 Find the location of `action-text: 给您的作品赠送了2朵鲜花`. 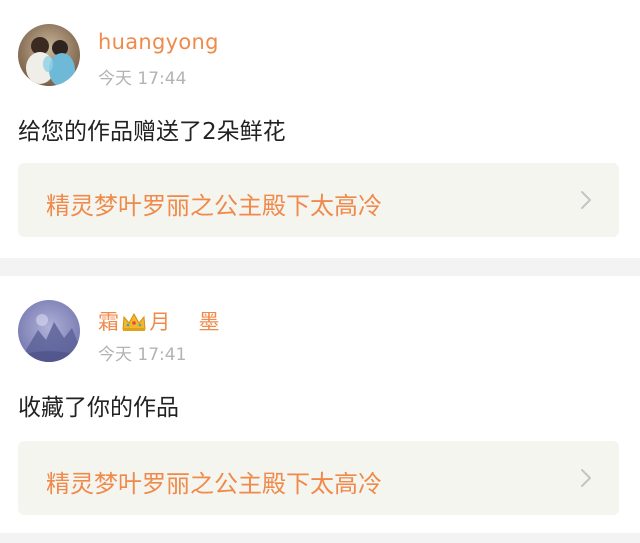

action-text: 给您的作品赠送了2朵鲜花 is located at coordinates (152, 132).